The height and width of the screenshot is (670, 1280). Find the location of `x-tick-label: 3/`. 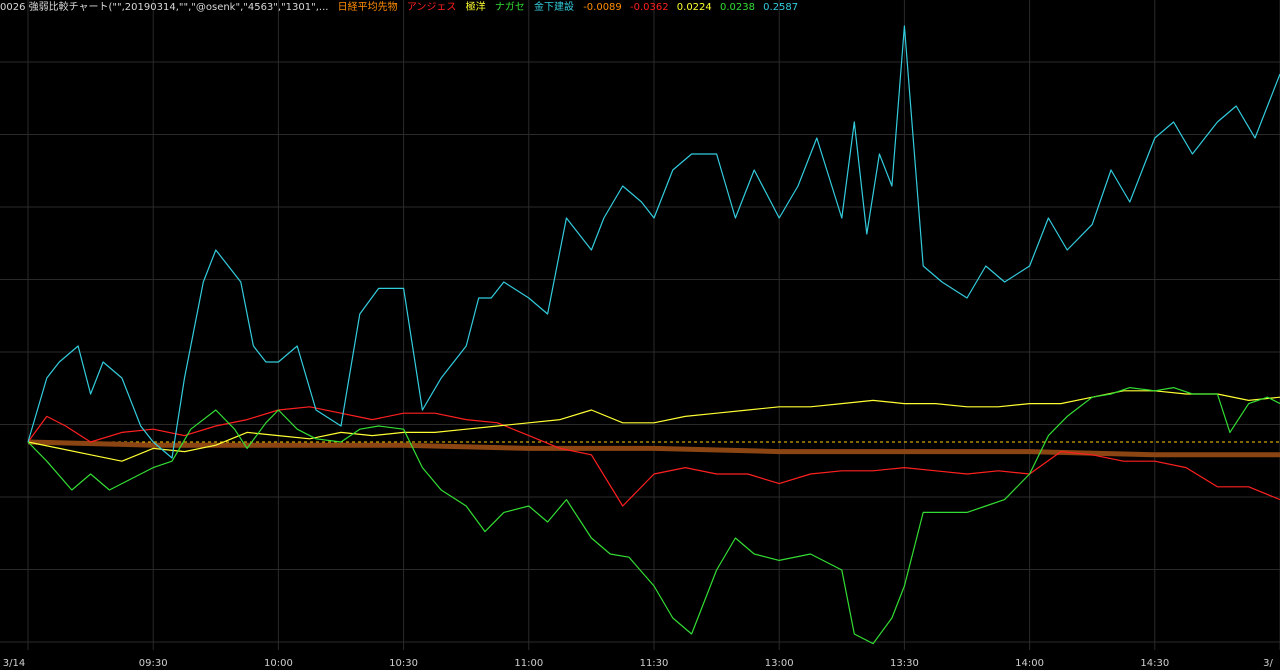

x-tick-label: 3/ is located at coordinates (1268, 663).